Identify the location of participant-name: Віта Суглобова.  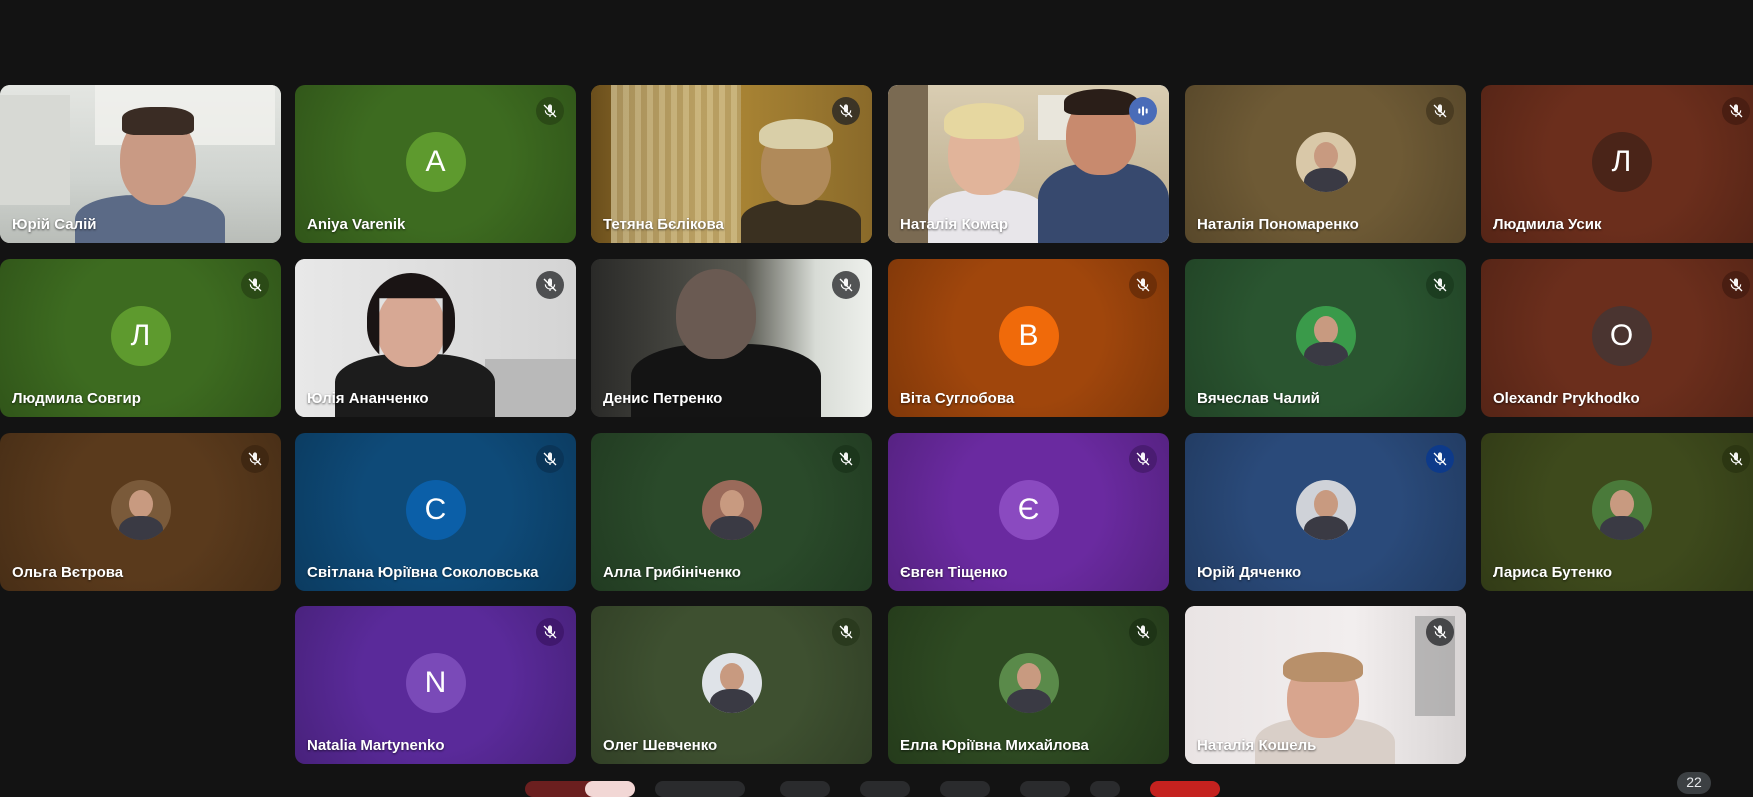
(957, 398).